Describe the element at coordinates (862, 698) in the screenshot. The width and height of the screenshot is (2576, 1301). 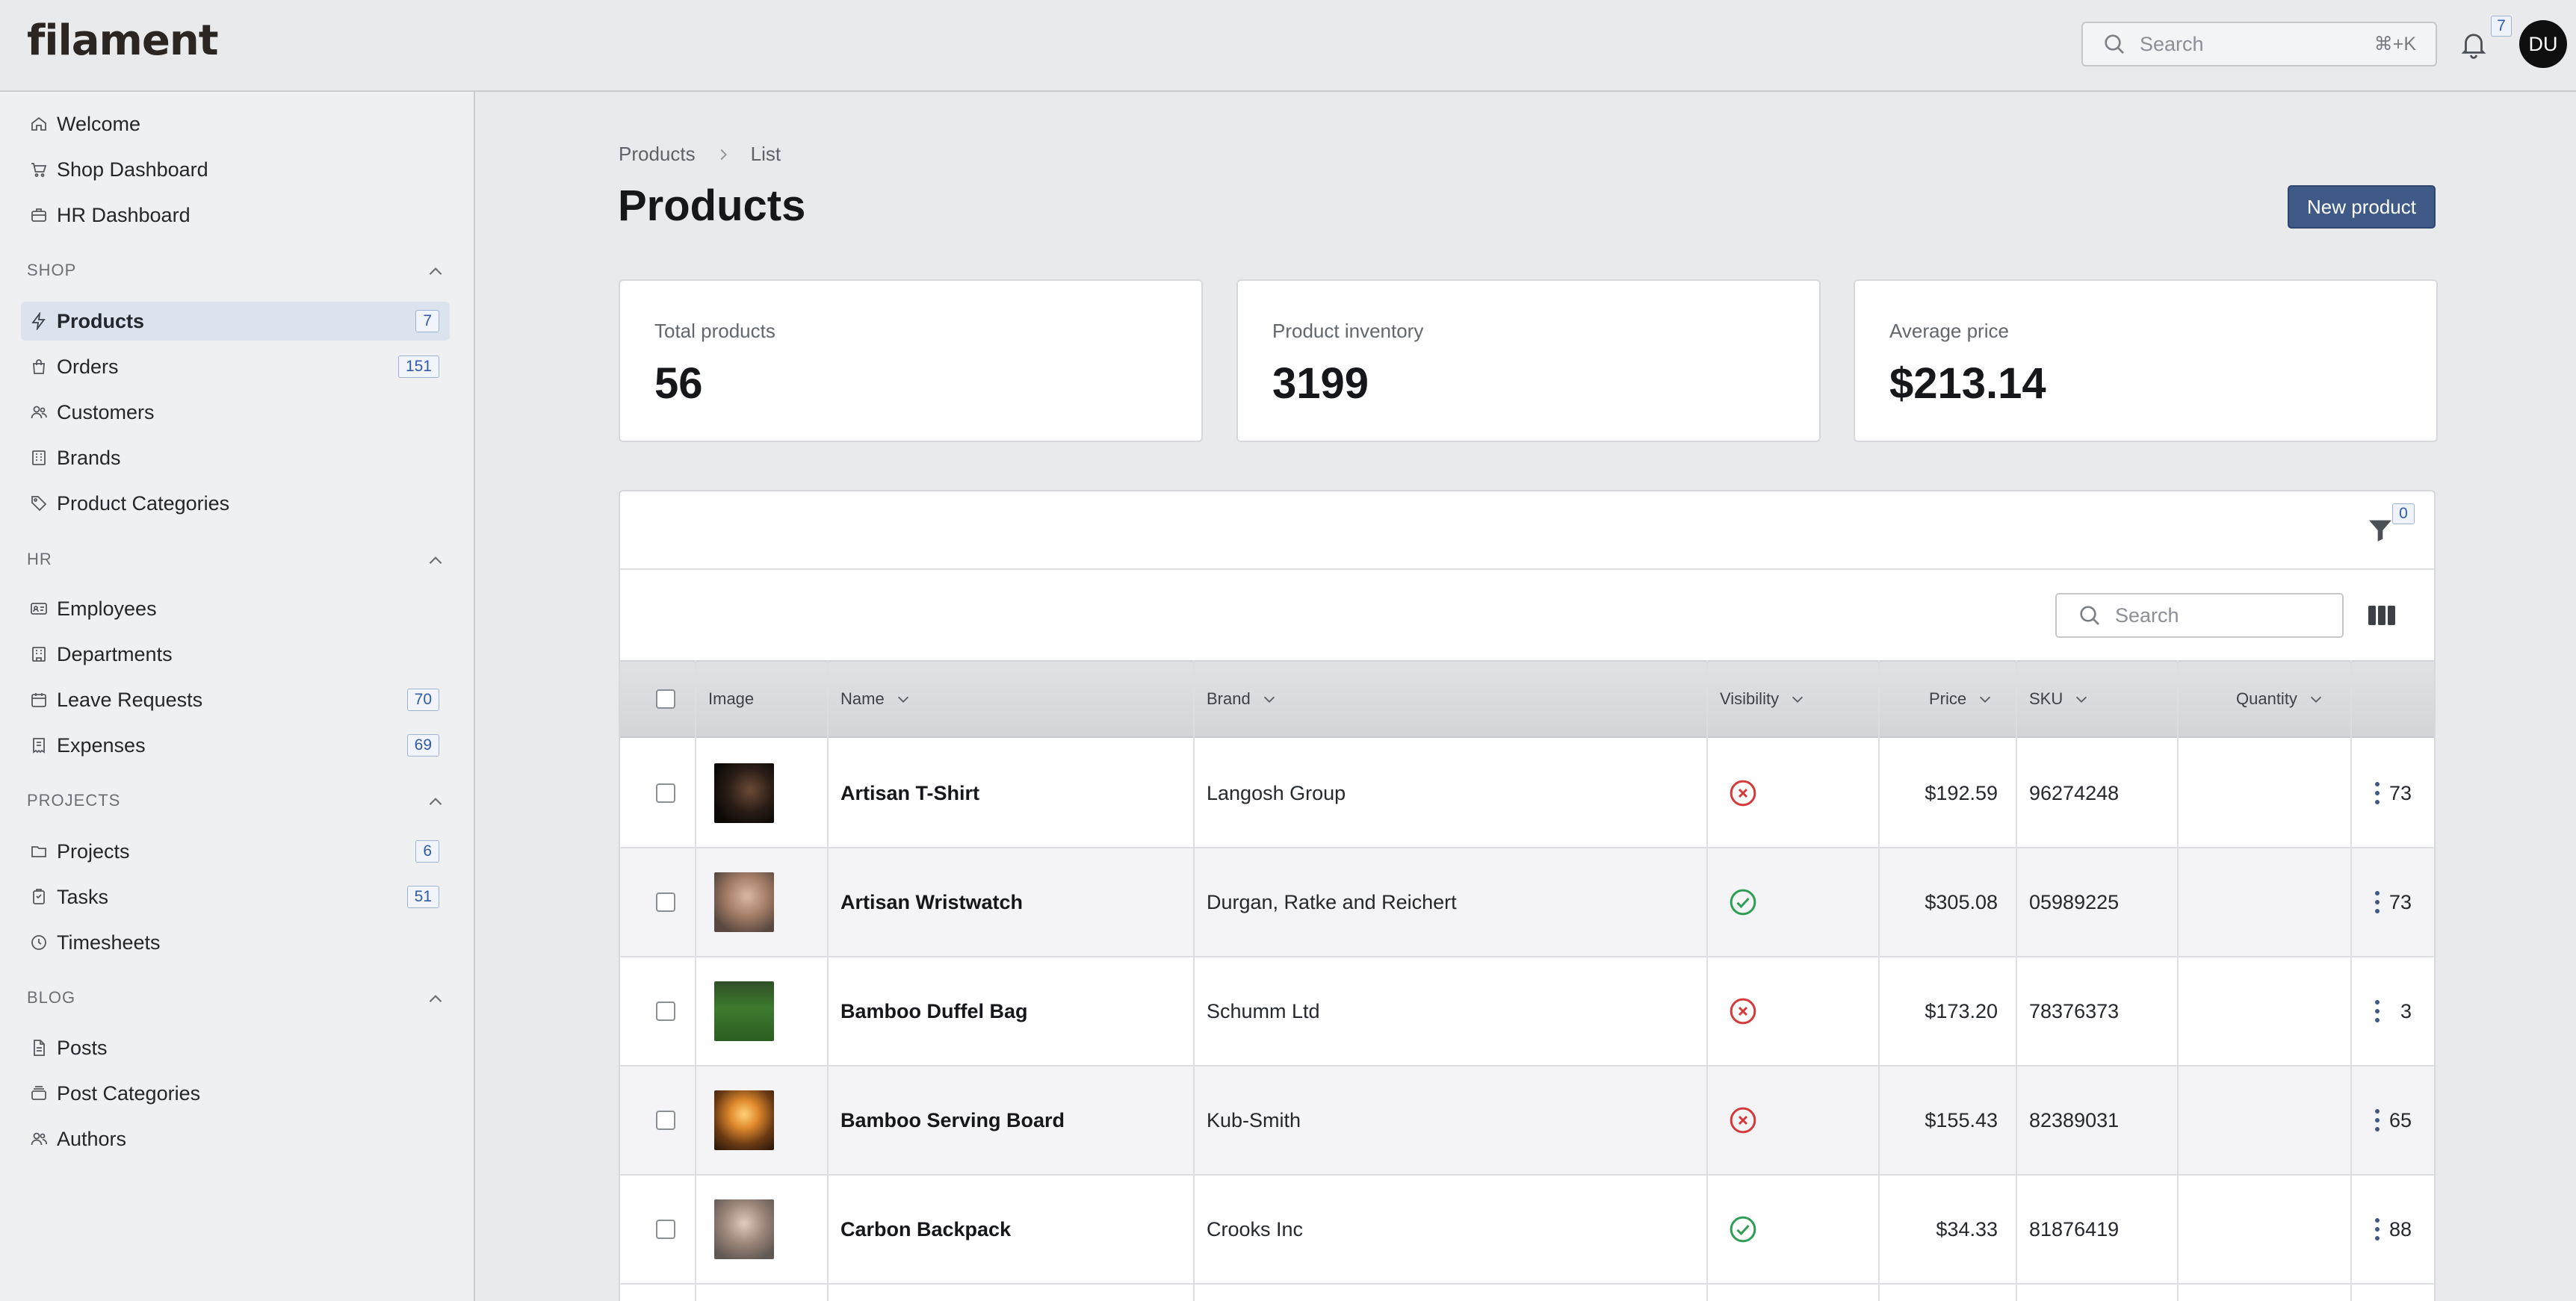
I see `column-header-label: Name` at that location.